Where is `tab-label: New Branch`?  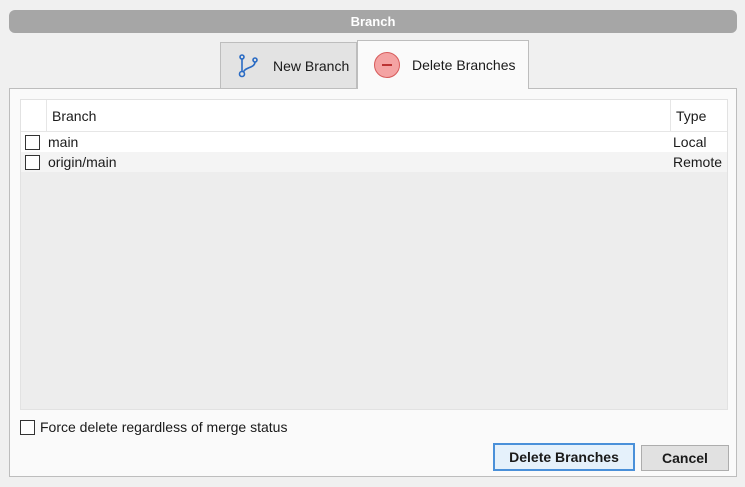
tab-label: New Branch is located at coordinates (311, 65).